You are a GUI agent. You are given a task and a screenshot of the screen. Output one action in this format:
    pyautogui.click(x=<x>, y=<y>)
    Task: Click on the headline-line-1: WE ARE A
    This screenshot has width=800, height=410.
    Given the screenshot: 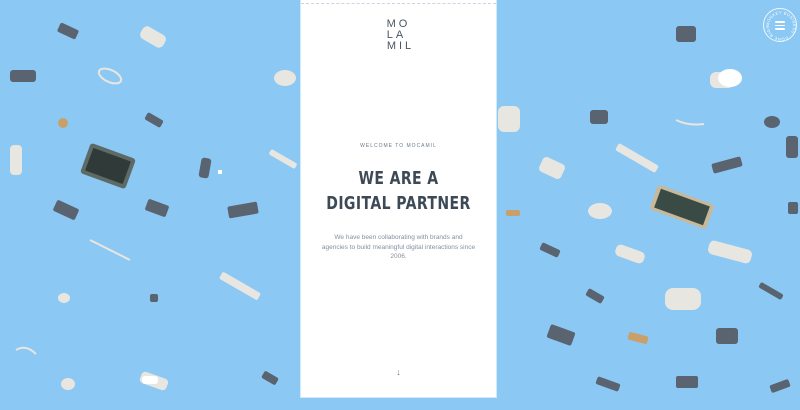 What is the action you would take?
    pyautogui.click(x=398, y=178)
    